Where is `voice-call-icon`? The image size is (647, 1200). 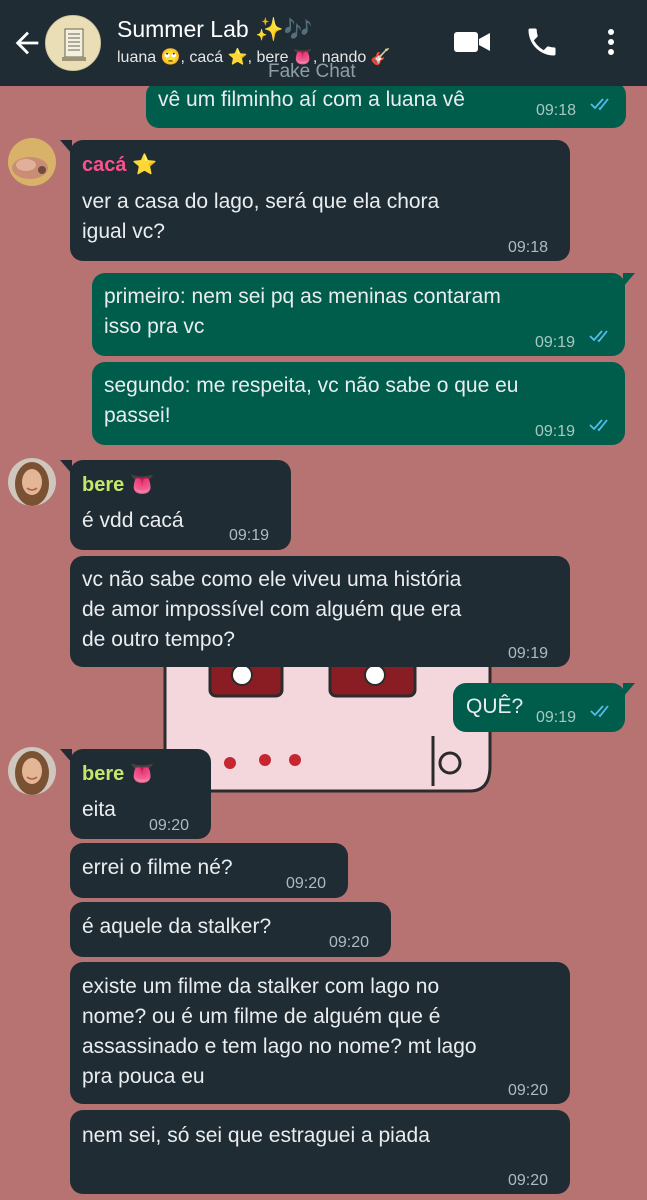
voice-call-icon is located at coordinates (542, 42).